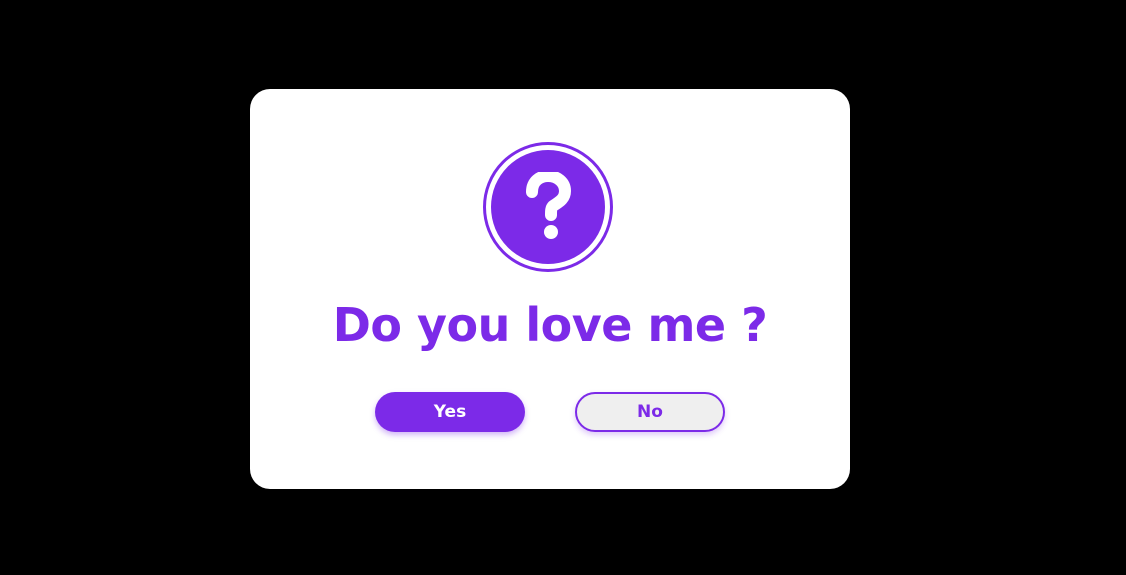 This screenshot has height=575, width=1126. I want to click on yes-button: Yes, so click(450, 412).